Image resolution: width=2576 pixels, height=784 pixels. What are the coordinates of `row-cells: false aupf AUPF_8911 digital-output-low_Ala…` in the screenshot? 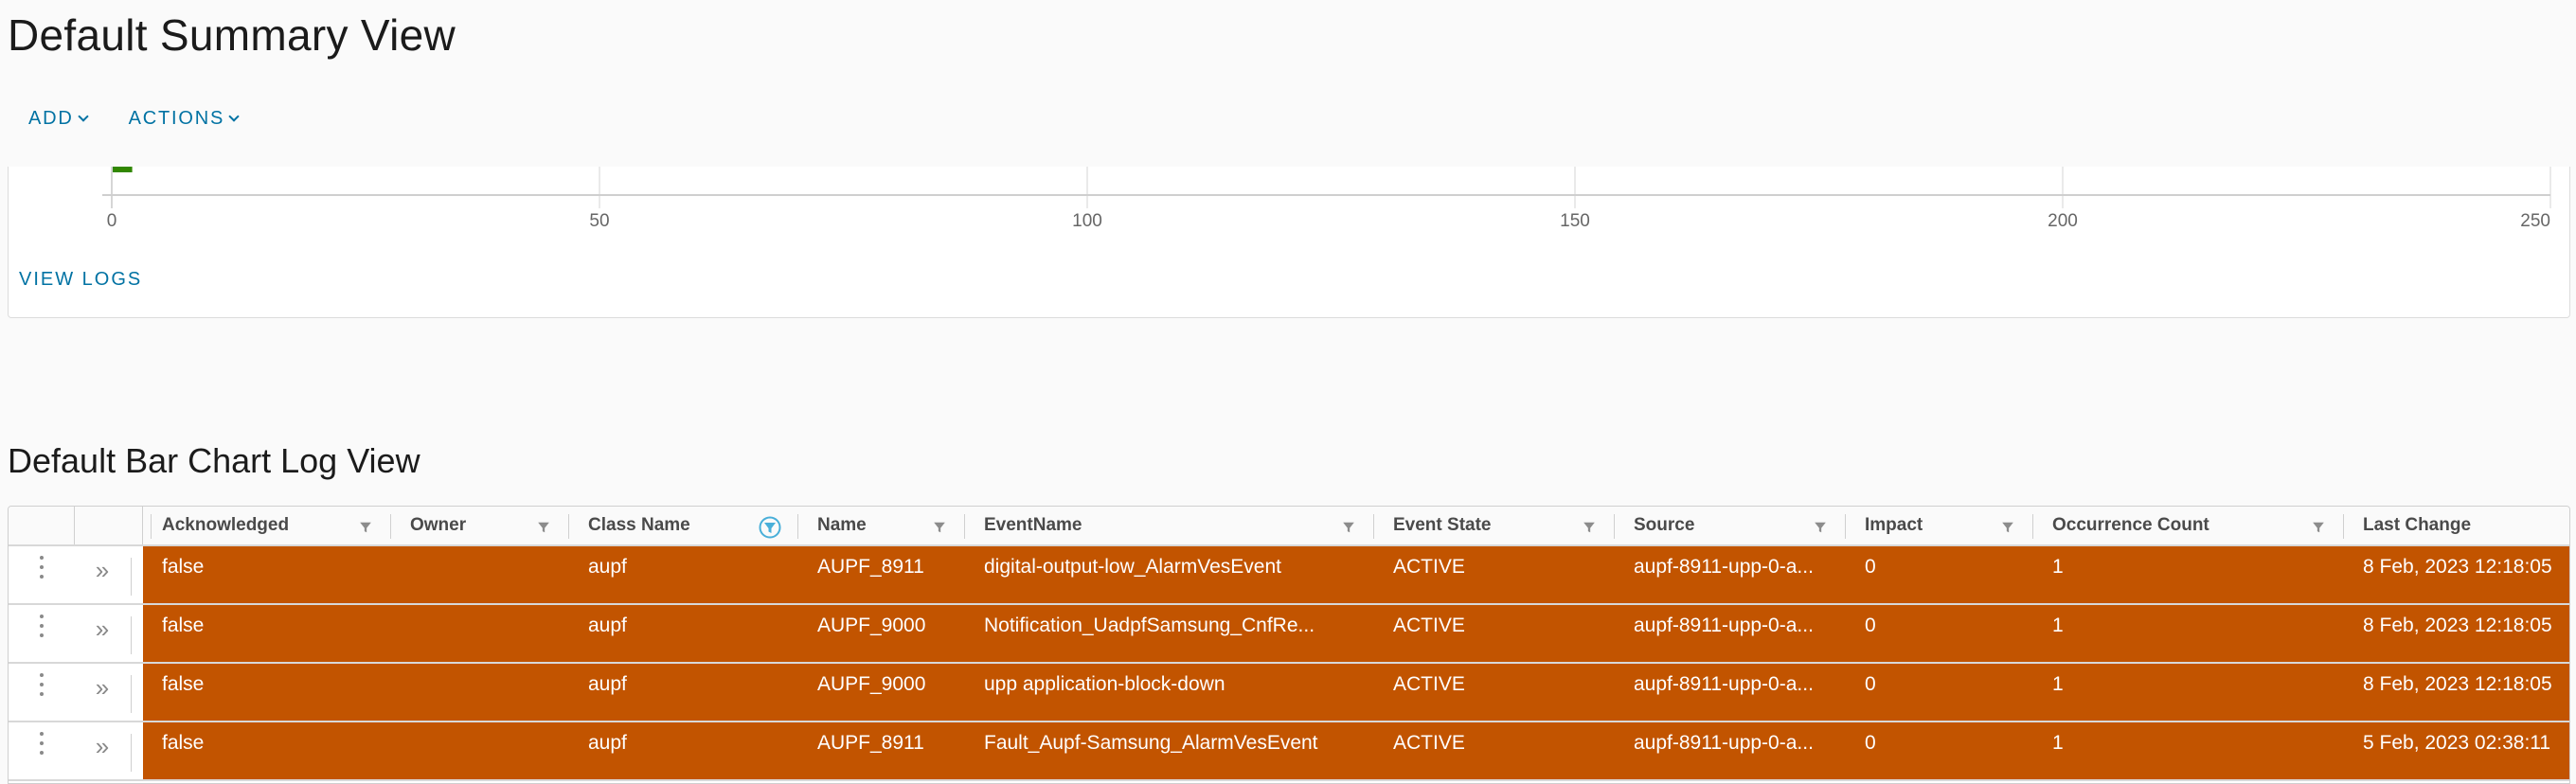 It's located at (1356, 574).